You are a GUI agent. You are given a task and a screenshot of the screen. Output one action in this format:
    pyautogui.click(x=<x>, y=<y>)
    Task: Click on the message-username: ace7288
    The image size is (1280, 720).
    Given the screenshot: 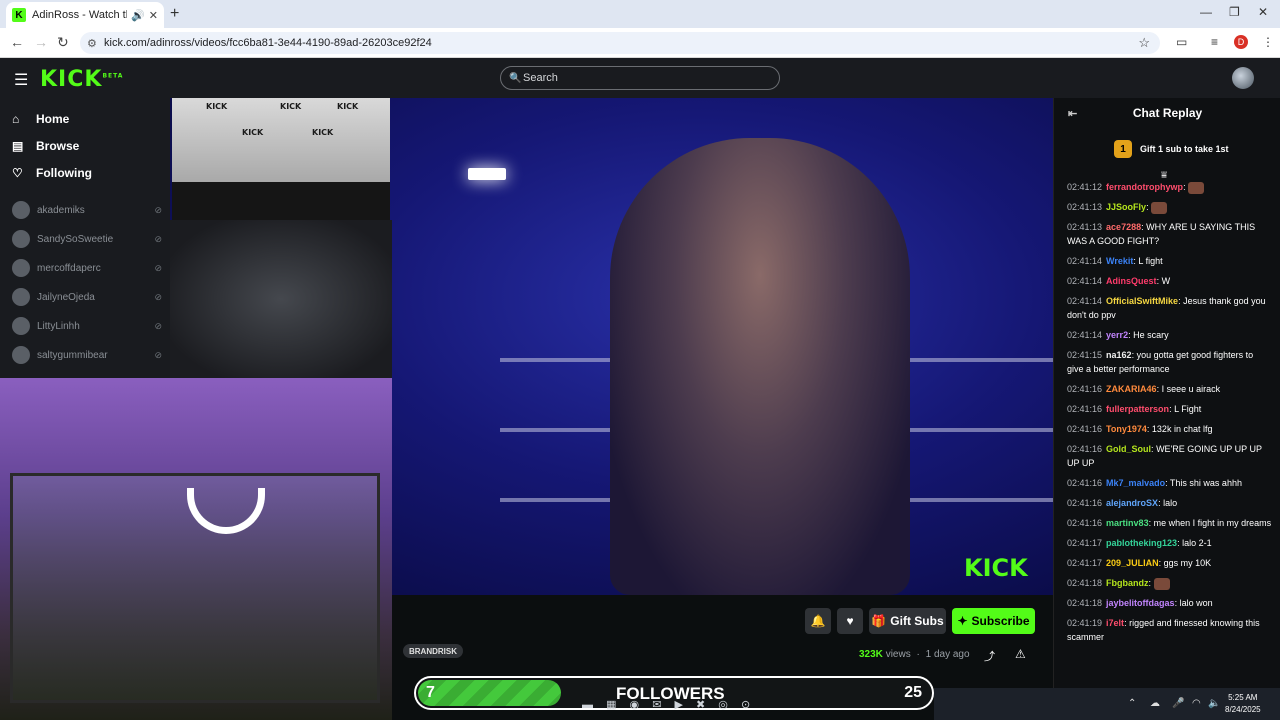 What is the action you would take?
    pyautogui.click(x=1123, y=227)
    